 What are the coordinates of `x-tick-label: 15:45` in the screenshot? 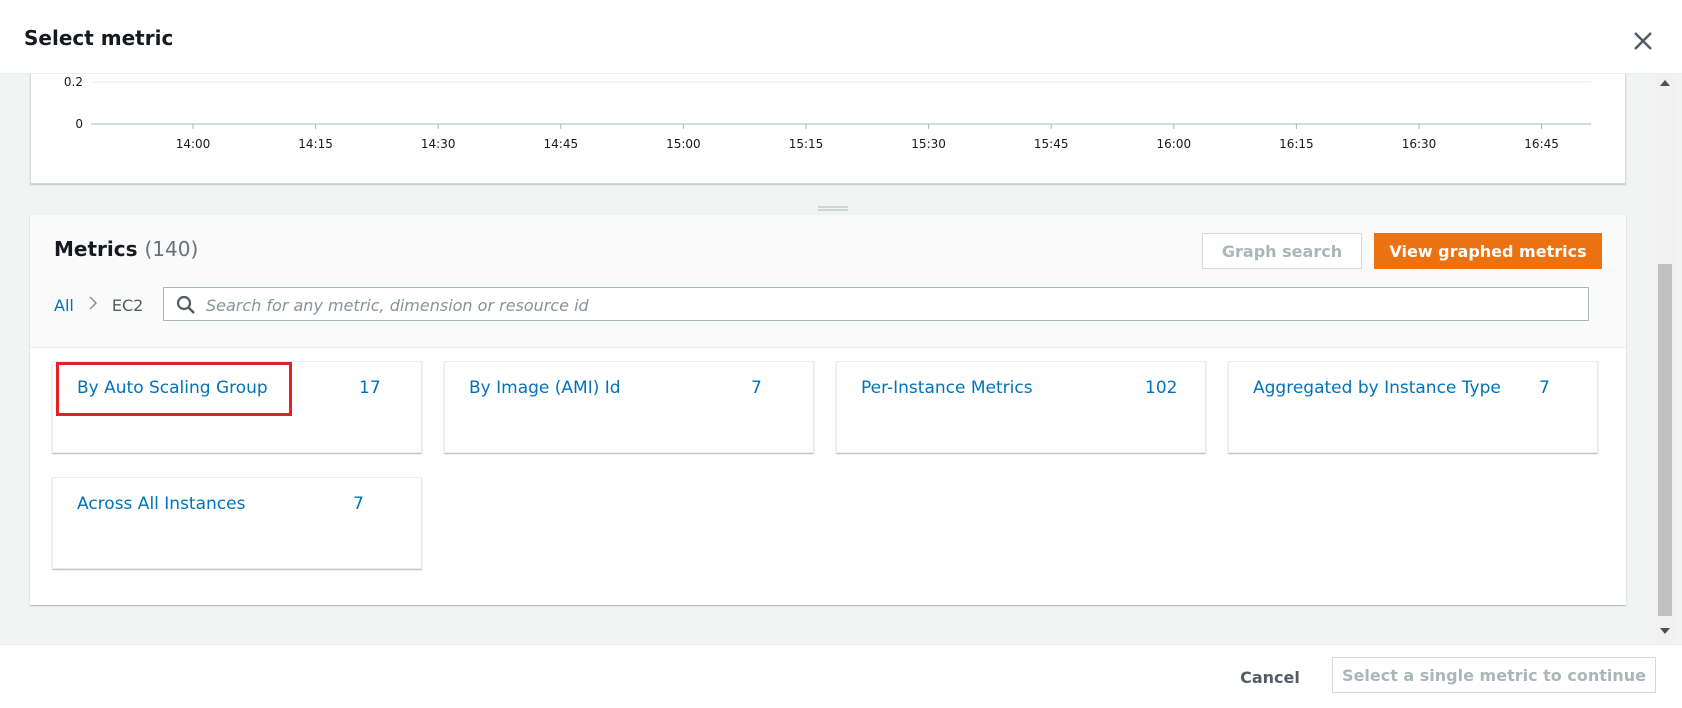 It's located at (1051, 144).